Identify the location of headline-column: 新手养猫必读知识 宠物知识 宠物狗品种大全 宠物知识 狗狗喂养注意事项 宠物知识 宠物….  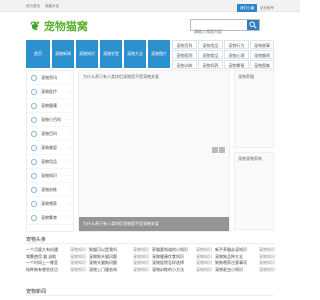
(245, 260).